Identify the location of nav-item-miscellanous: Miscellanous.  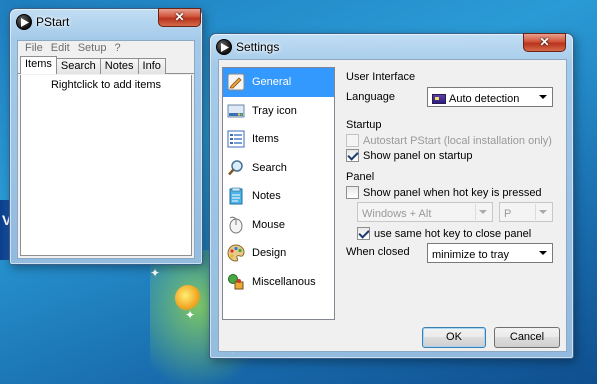
(278, 282).